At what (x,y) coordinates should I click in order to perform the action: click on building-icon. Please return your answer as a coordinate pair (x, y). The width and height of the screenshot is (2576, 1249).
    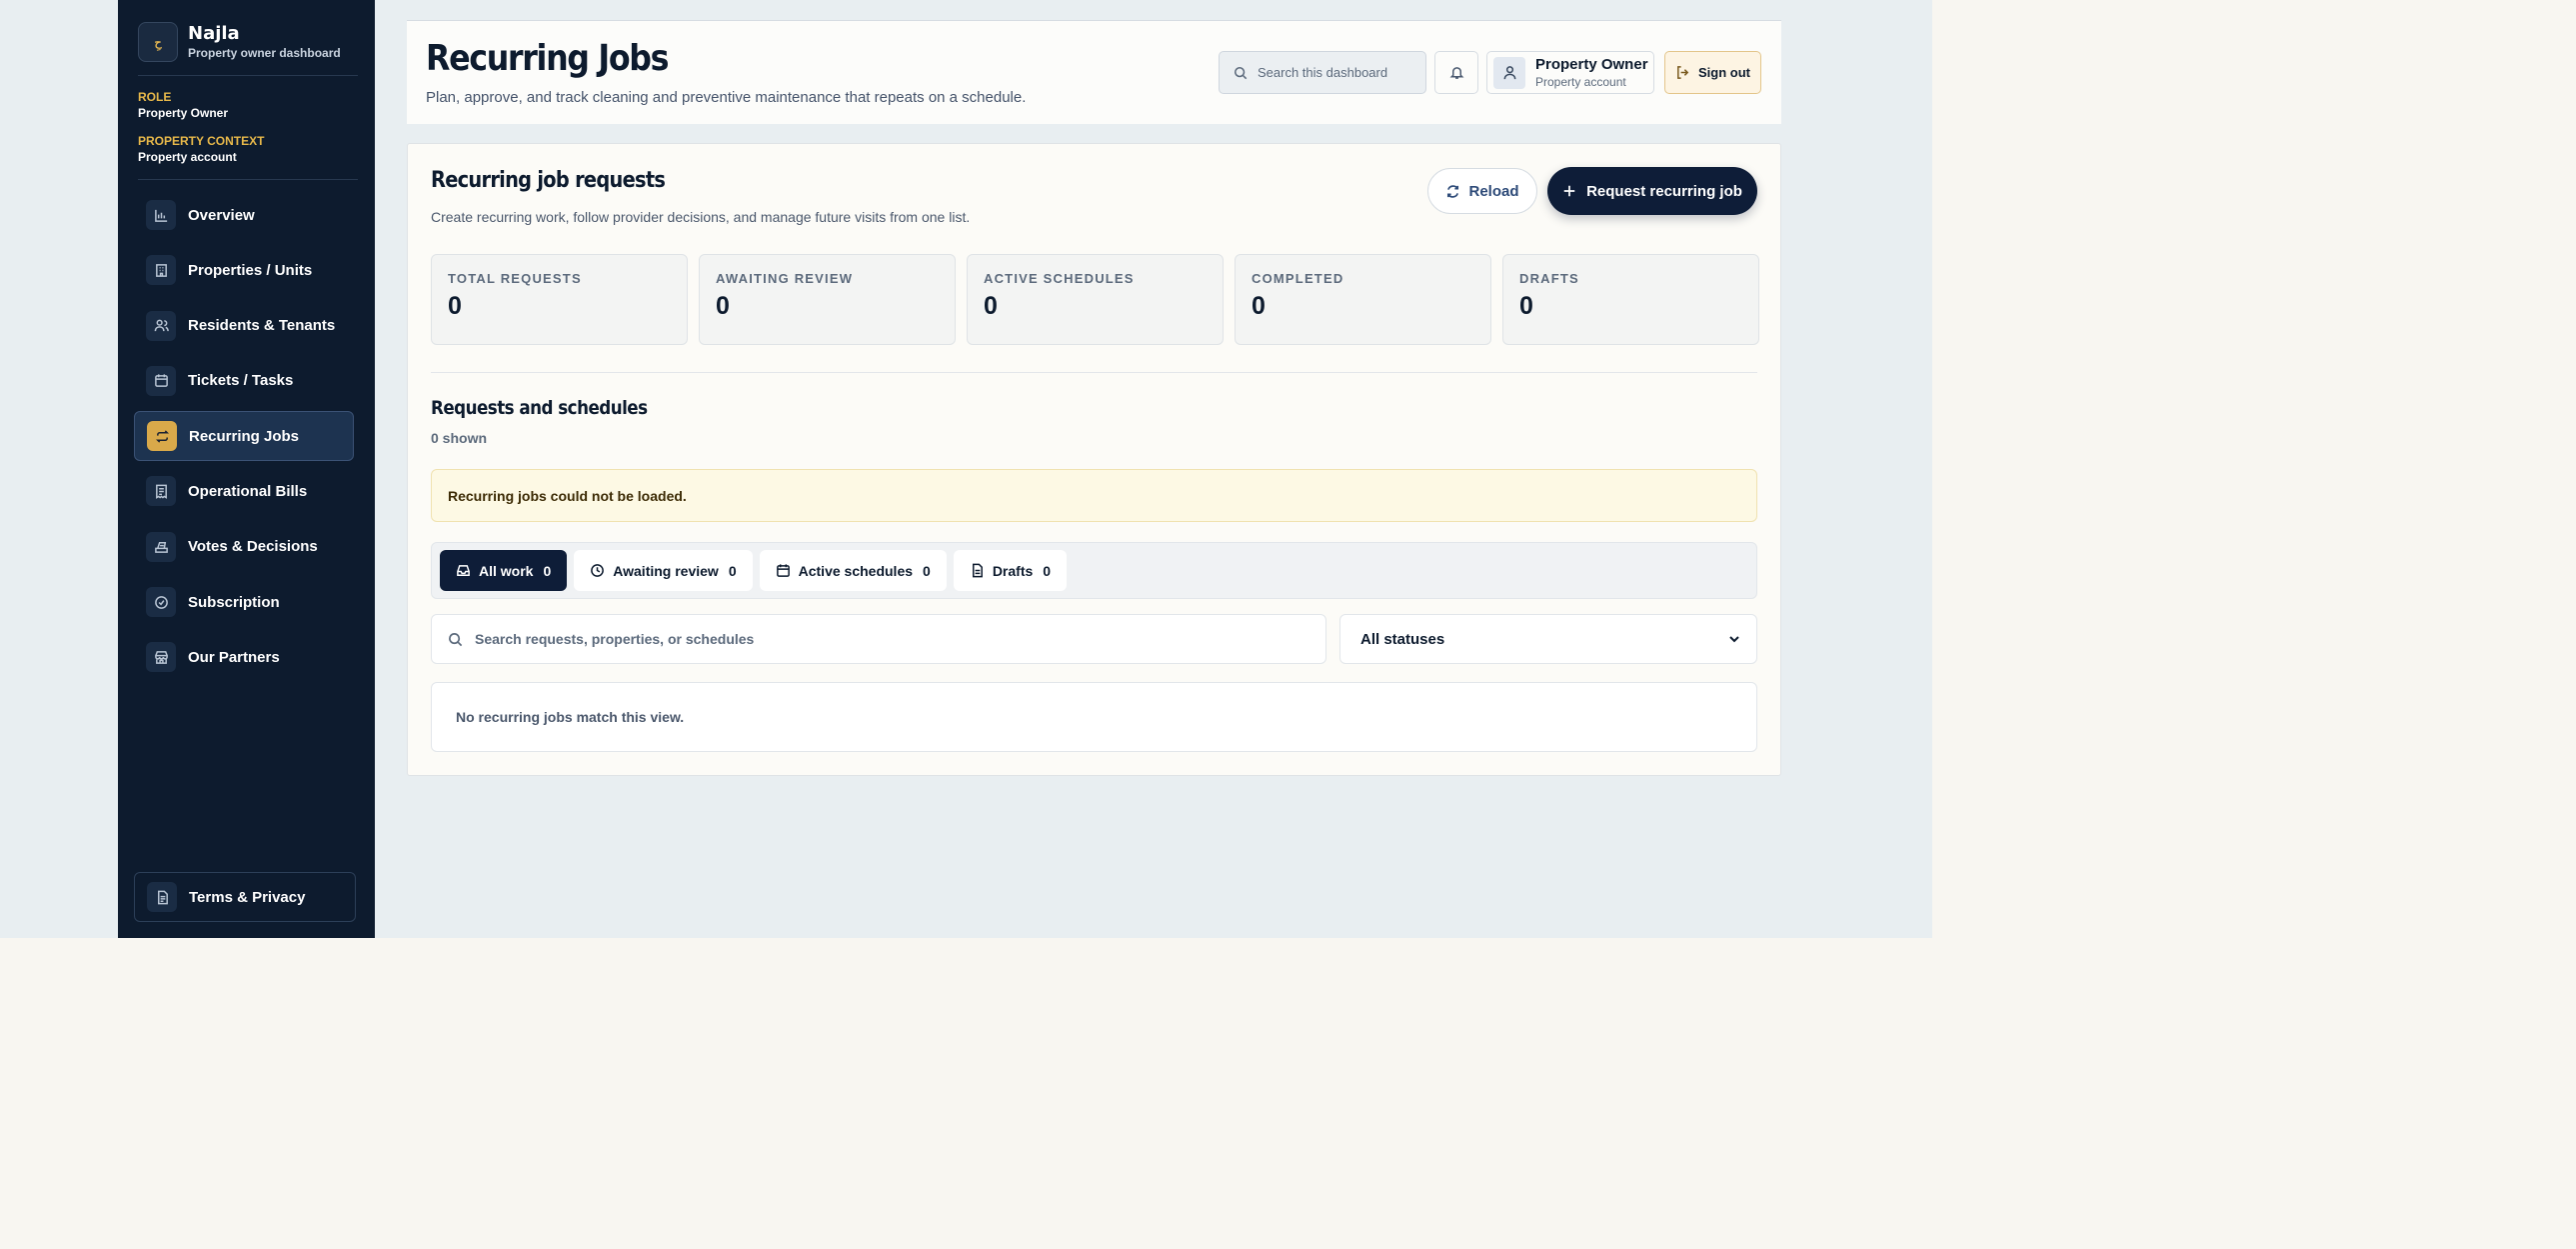
    Looking at the image, I should click on (161, 270).